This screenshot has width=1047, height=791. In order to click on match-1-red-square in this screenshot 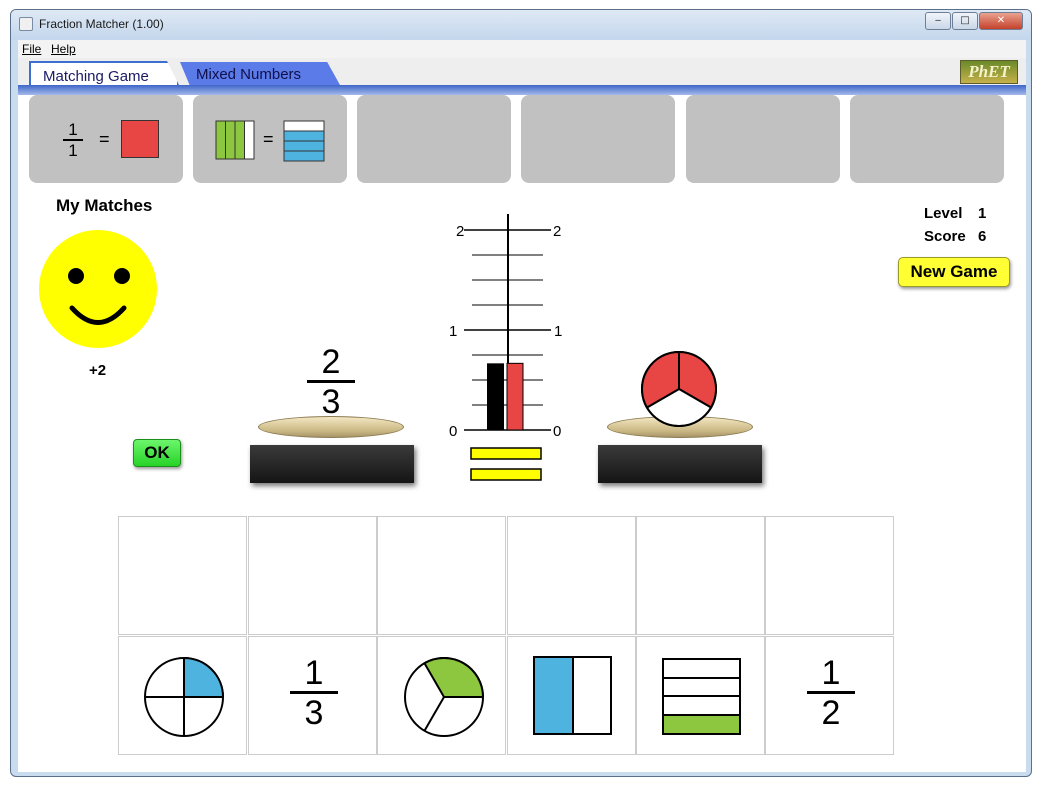, I will do `click(140, 139)`.